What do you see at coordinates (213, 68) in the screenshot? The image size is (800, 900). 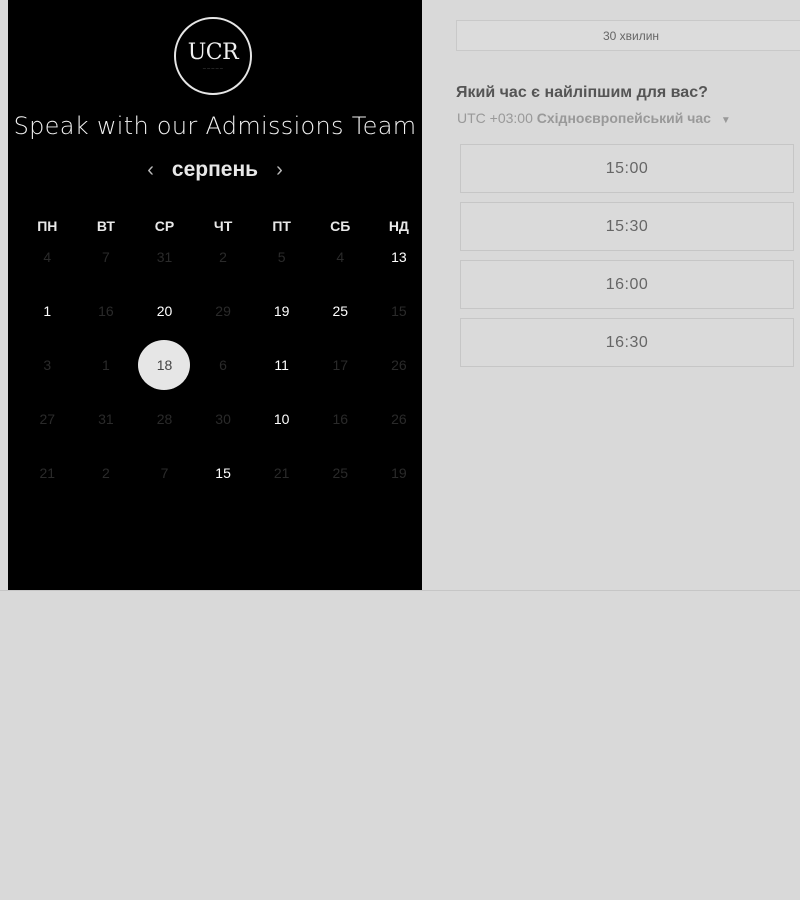 I see `logo-subtext: — — — — —` at bounding box center [213, 68].